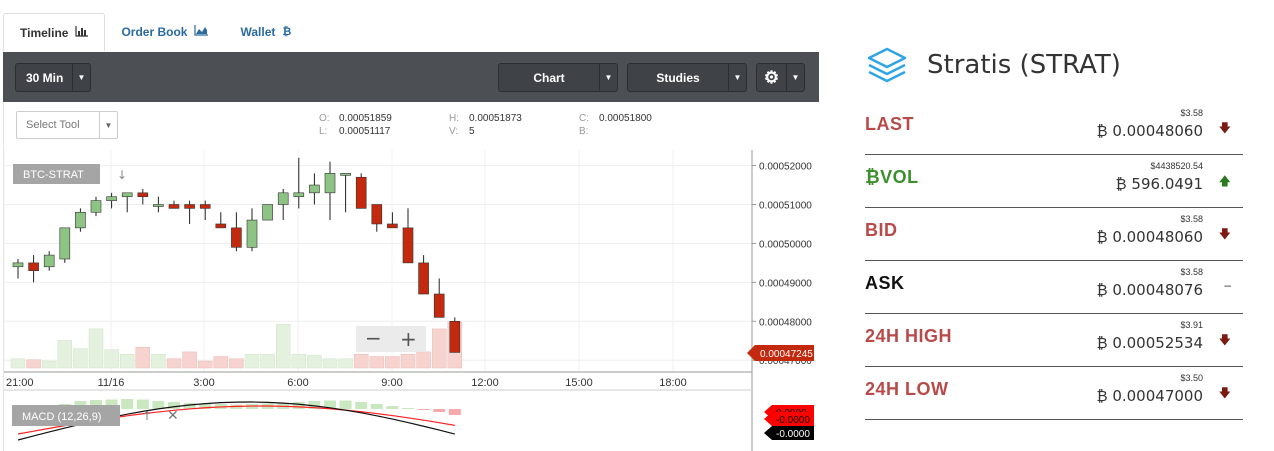 Image resolution: width=1274 pixels, height=451 pixels. I want to click on interval-dropdown: 30 Min ▼, so click(53, 77).